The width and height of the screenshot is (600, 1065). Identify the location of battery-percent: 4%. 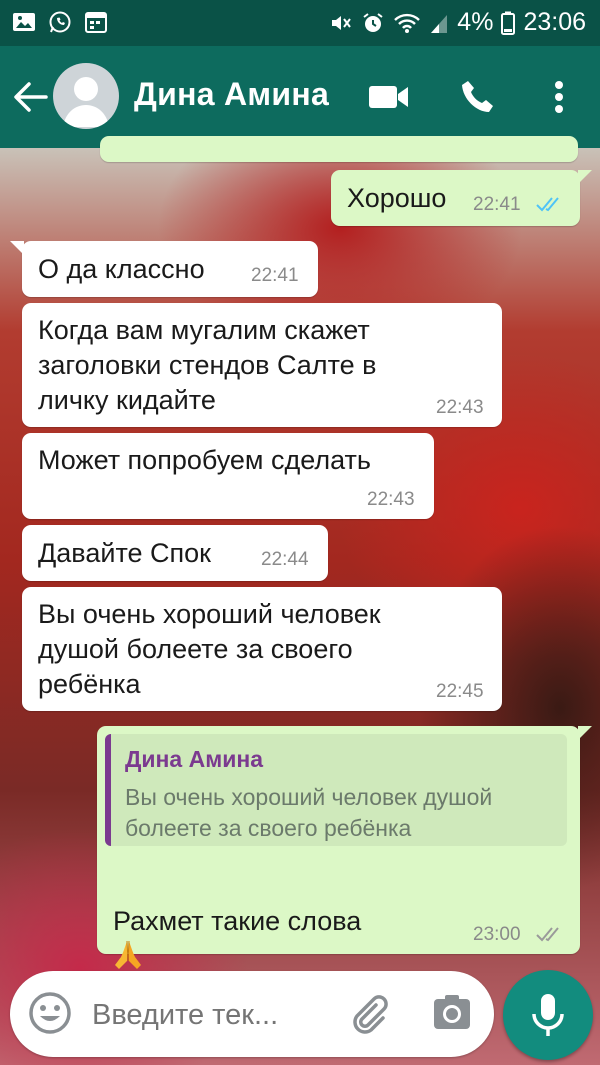
(475, 22).